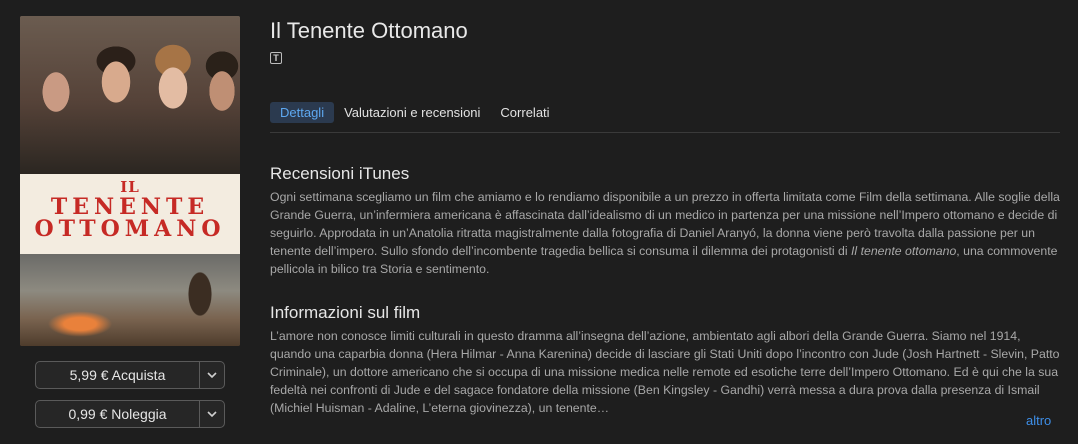 The image size is (1078, 444). I want to click on movie-title: Il Tenente Ottomano, so click(369, 30).